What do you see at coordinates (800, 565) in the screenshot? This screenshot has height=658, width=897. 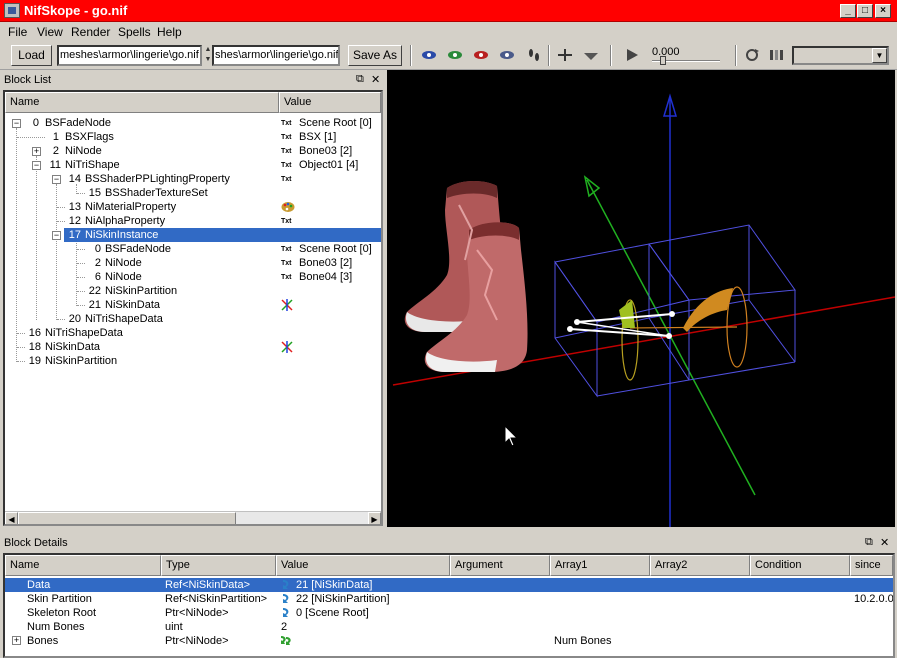 I see `column-condition: Condition` at bounding box center [800, 565].